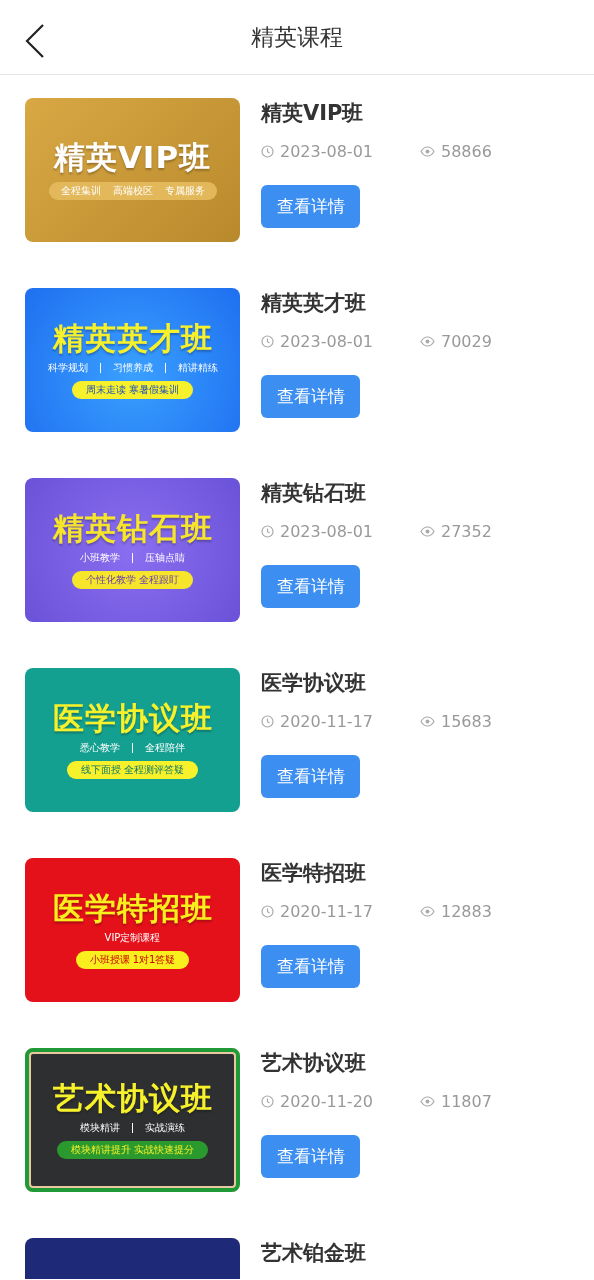 The width and height of the screenshot is (594, 1280). What do you see at coordinates (132, 960) in the screenshot?
I see `banner-tagline: 小班授课 1对1答疑` at bounding box center [132, 960].